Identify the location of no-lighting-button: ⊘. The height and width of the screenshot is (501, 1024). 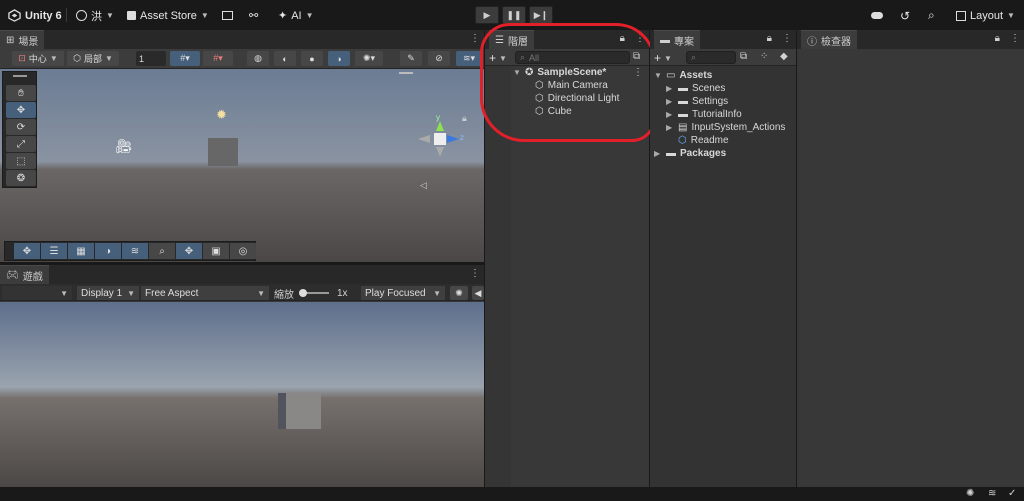
(439, 58).